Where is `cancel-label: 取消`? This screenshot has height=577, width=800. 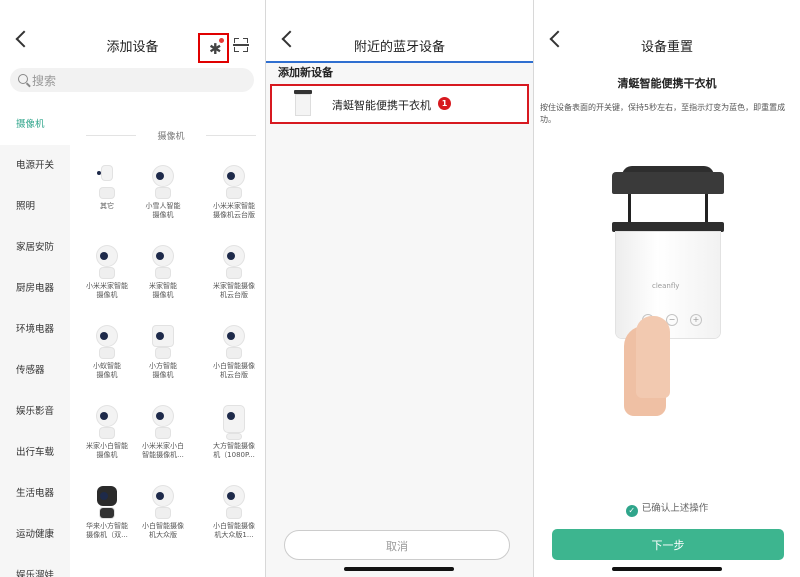 cancel-label: 取消 is located at coordinates (397, 546).